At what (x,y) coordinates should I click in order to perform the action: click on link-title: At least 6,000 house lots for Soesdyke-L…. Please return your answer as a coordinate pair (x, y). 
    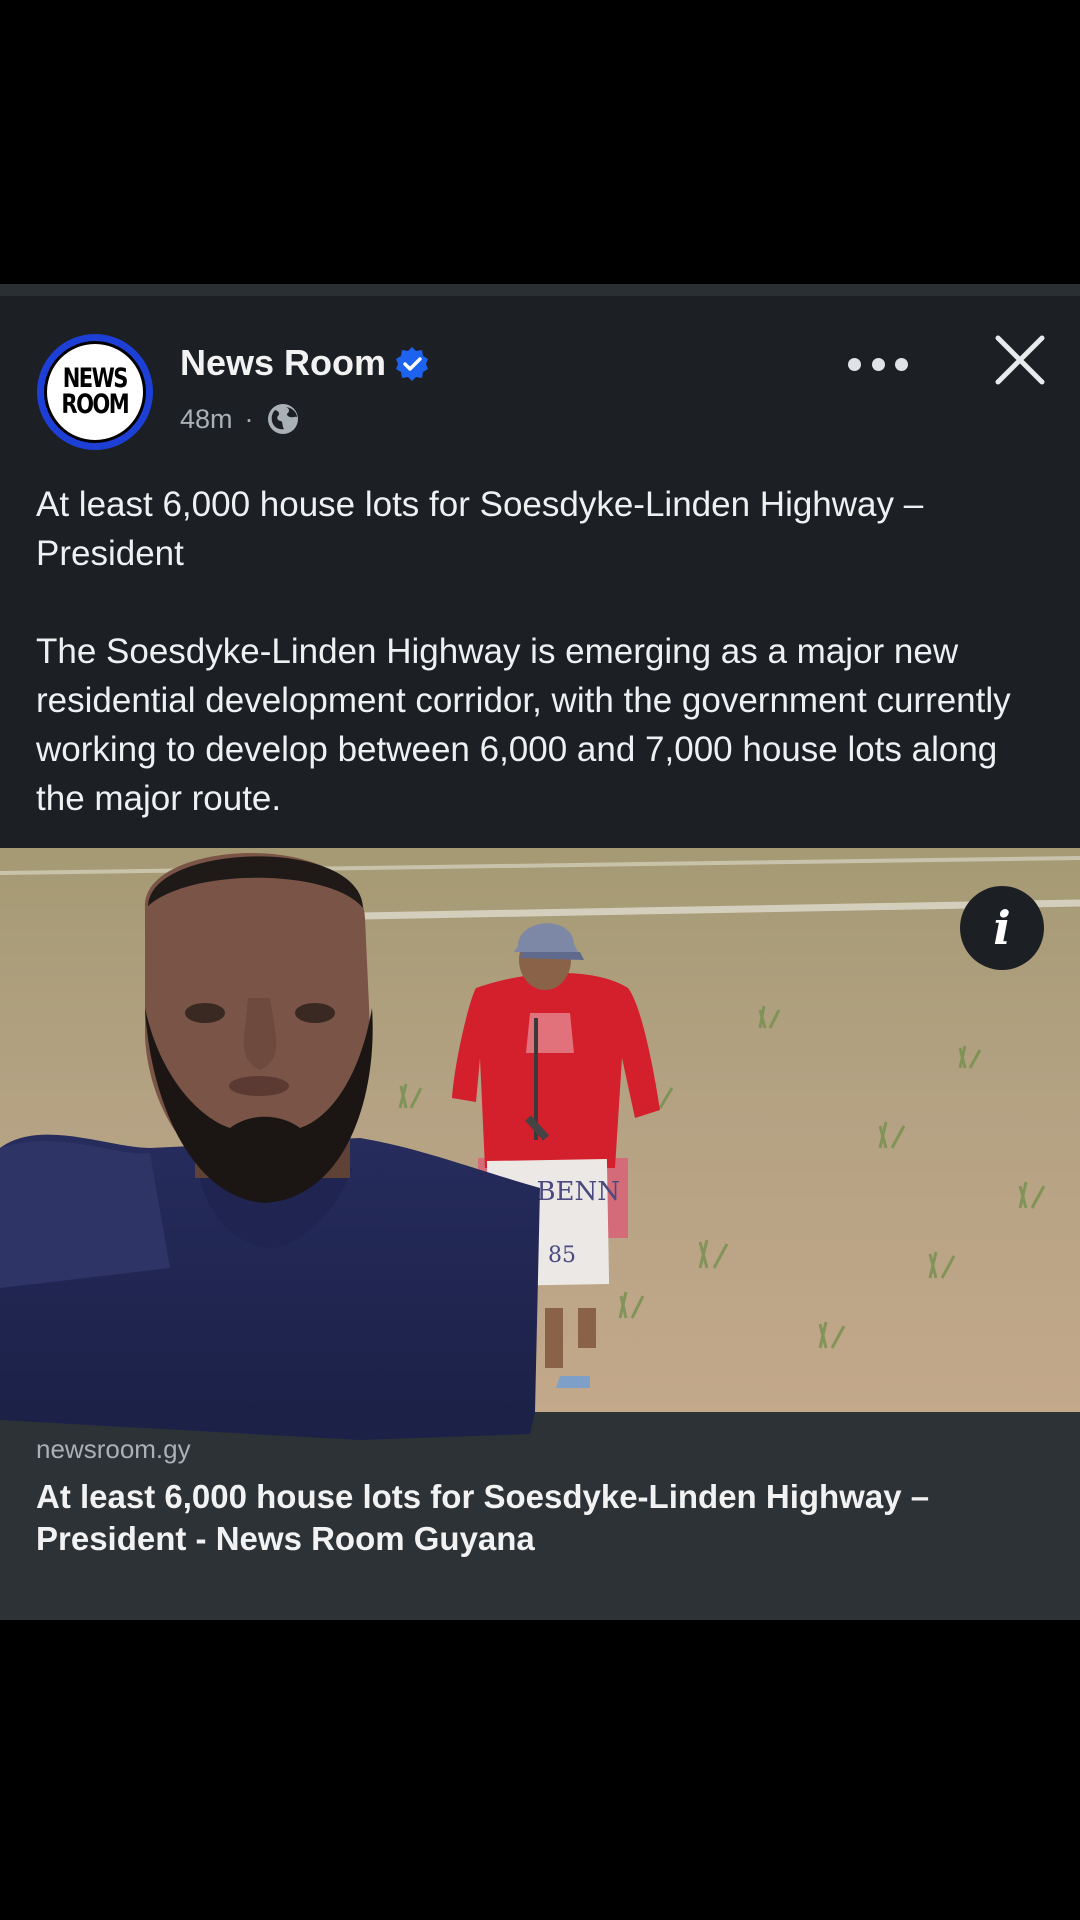
    Looking at the image, I should click on (483, 1517).